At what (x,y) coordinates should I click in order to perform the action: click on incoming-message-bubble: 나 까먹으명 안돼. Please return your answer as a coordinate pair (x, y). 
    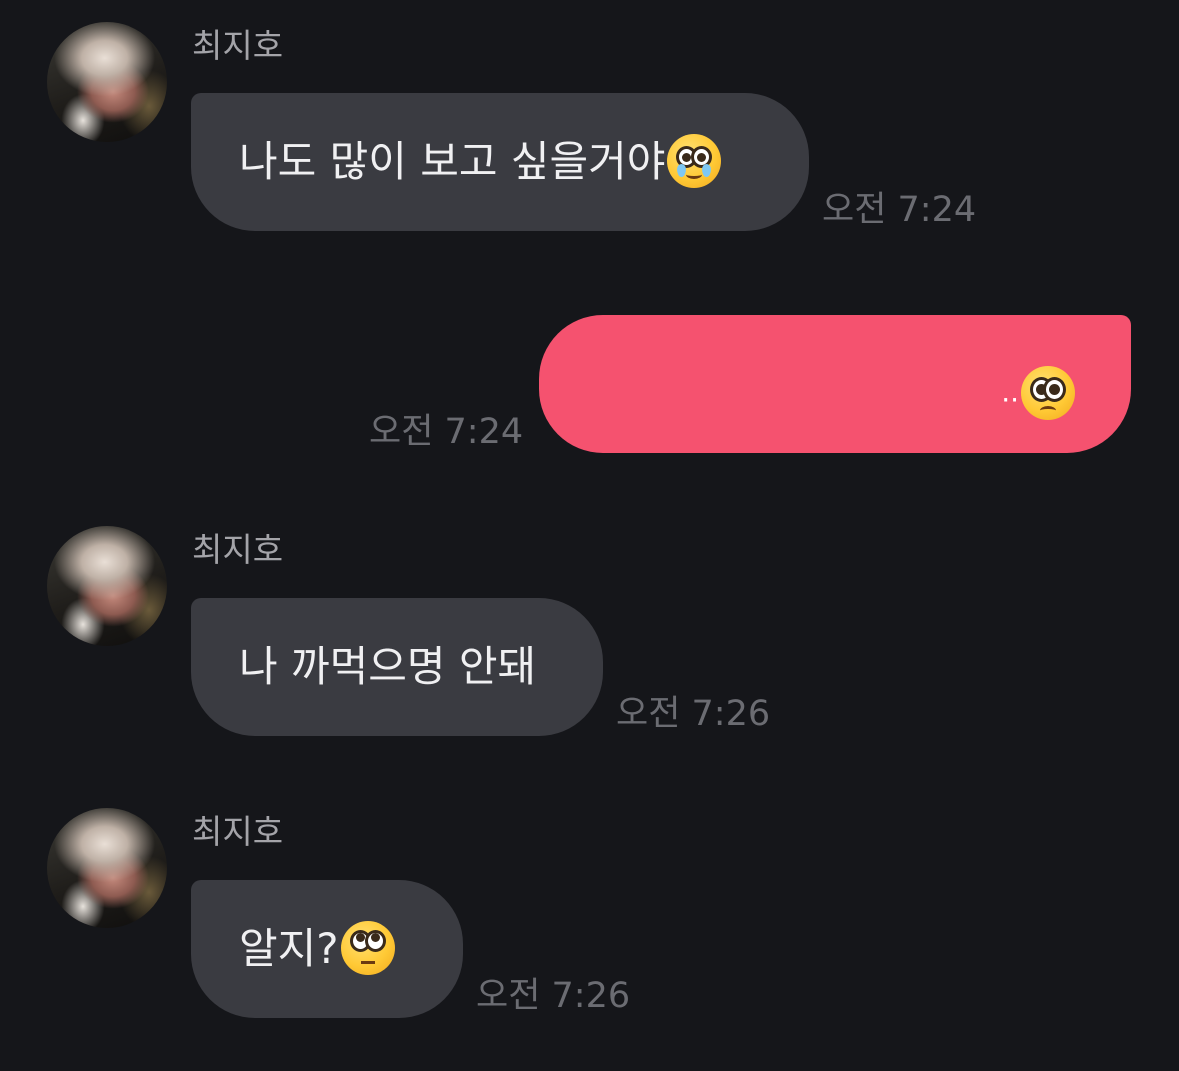
    Looking at the image, I should click on (397, 667).